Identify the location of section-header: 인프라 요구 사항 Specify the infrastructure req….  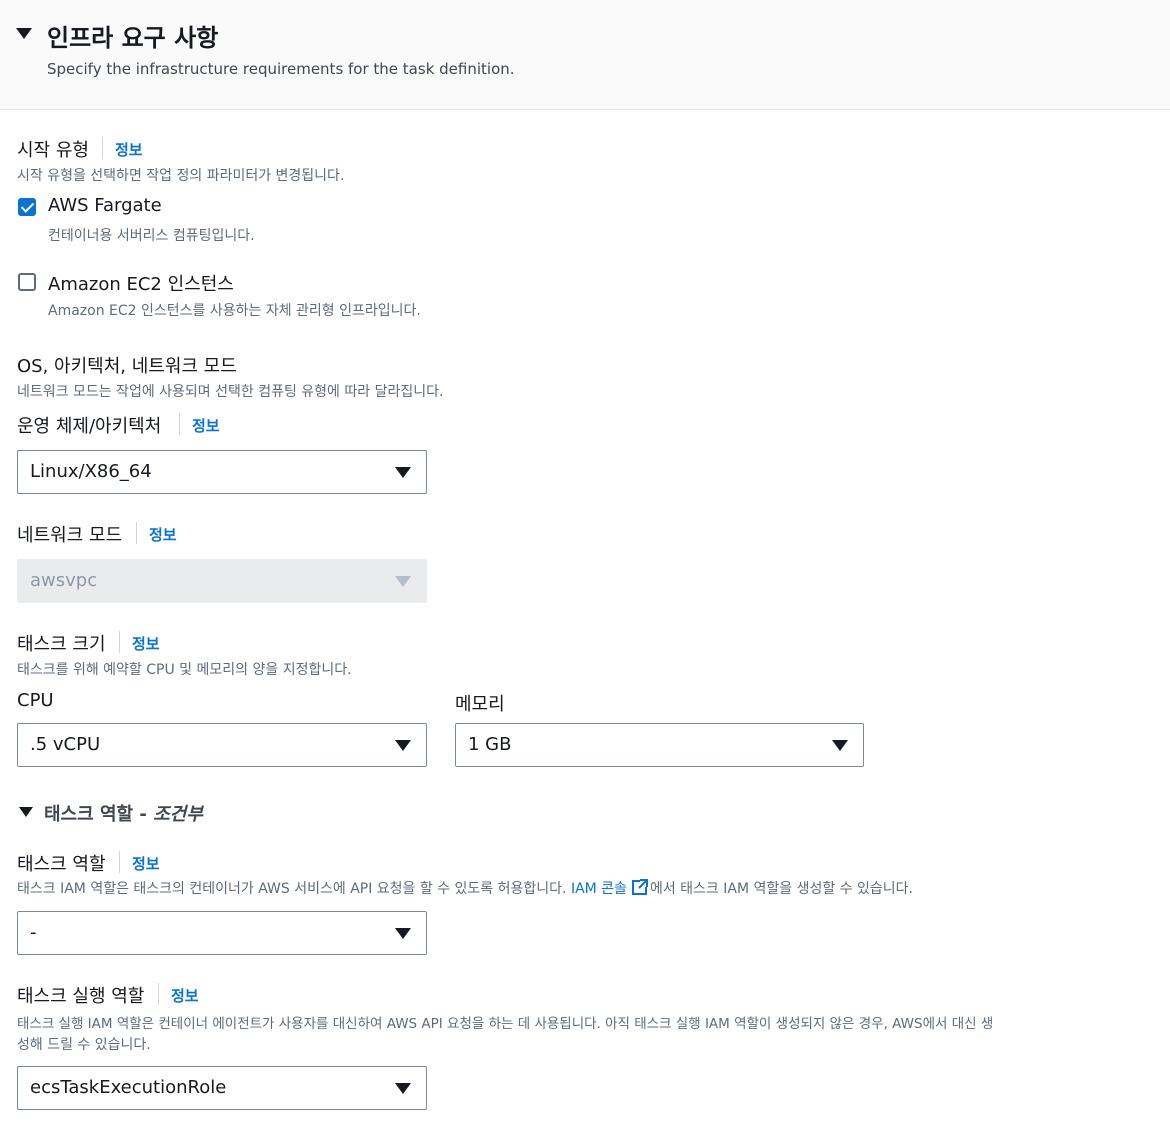
(585, 55).